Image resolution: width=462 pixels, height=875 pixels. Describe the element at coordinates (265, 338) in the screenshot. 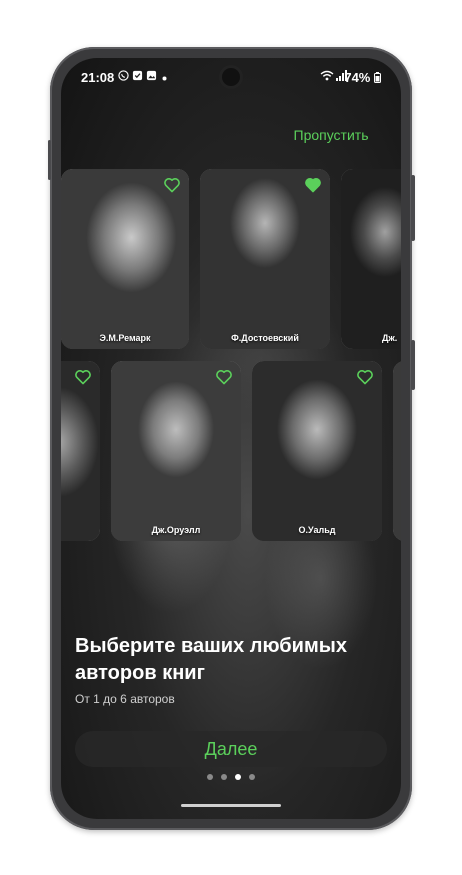

I see `author-name: Ф.Достоевский` at that location.